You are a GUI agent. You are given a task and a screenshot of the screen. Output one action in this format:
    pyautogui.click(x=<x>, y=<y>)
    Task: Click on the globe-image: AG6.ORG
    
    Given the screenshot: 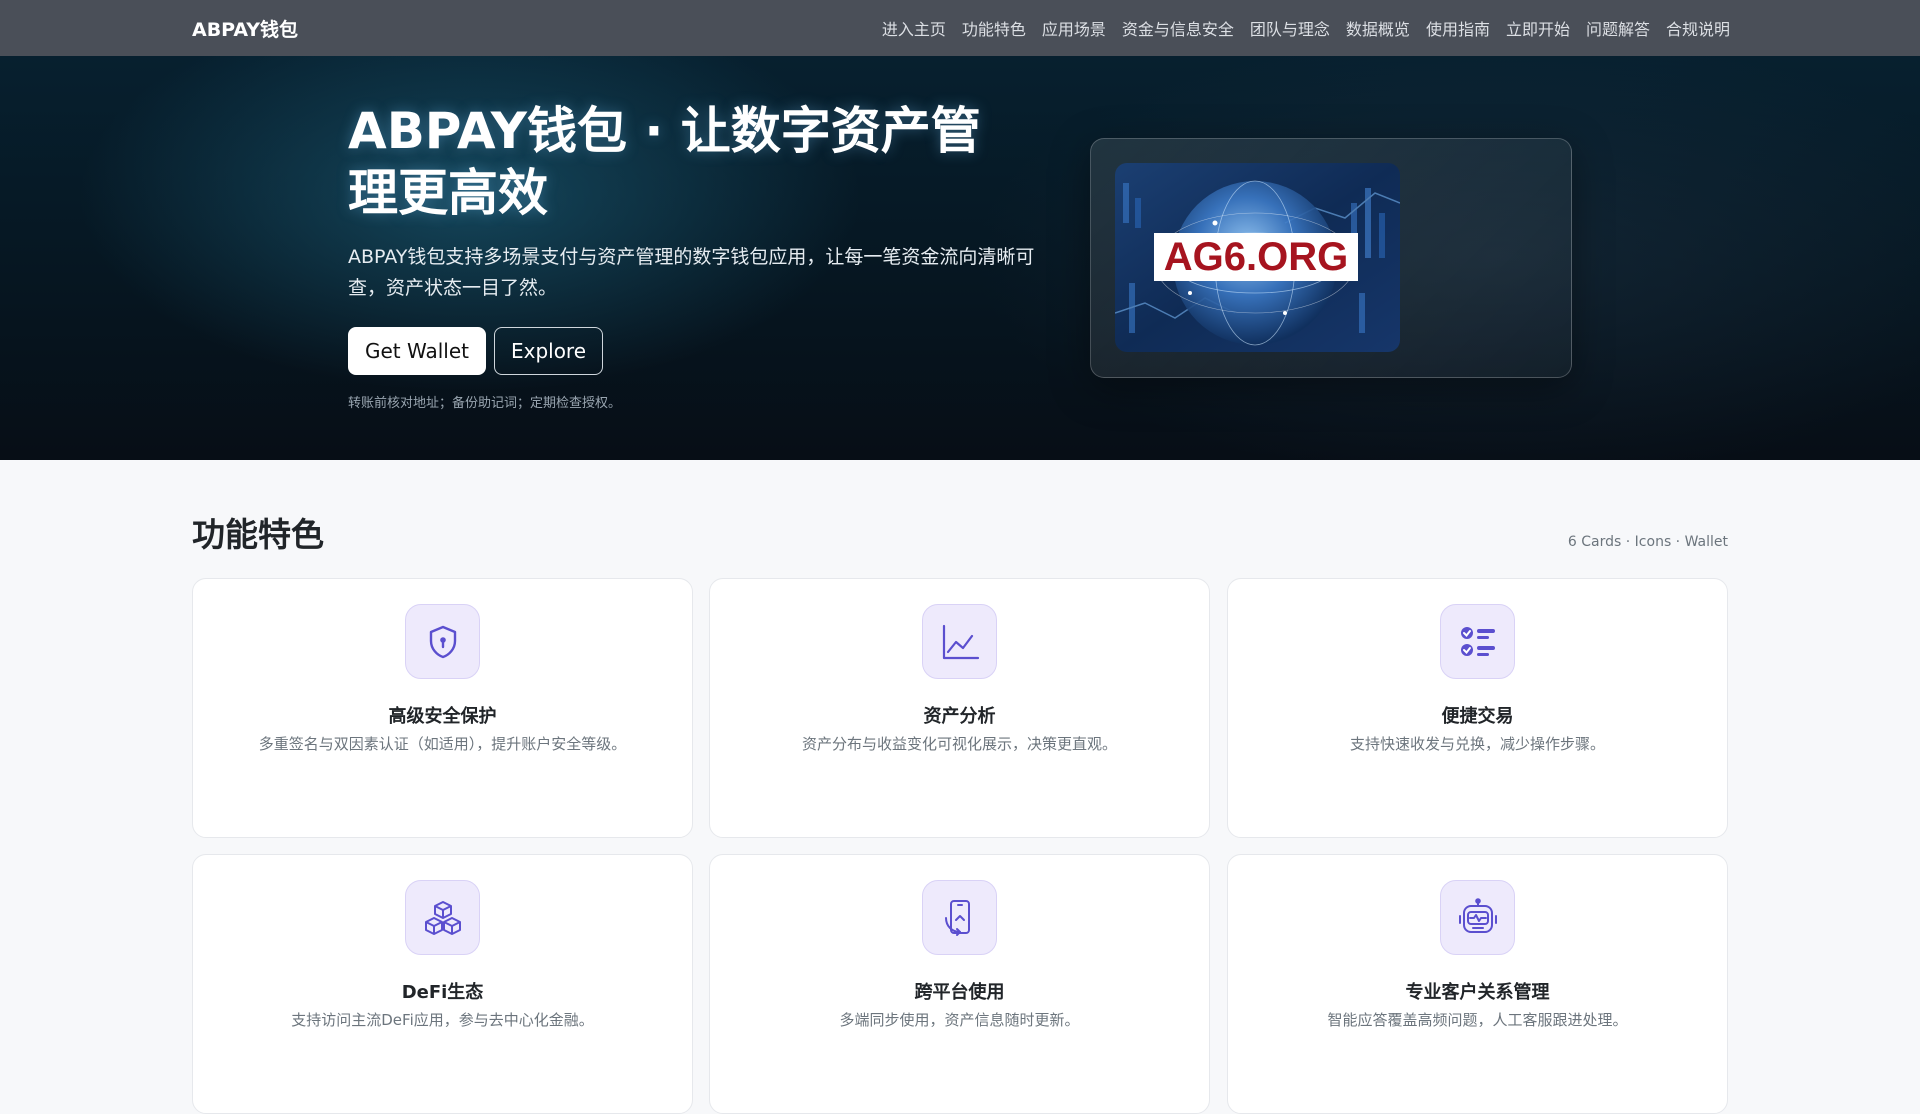 What is the action you would take?
    pyautogui.click(x=1257, y=257)
    